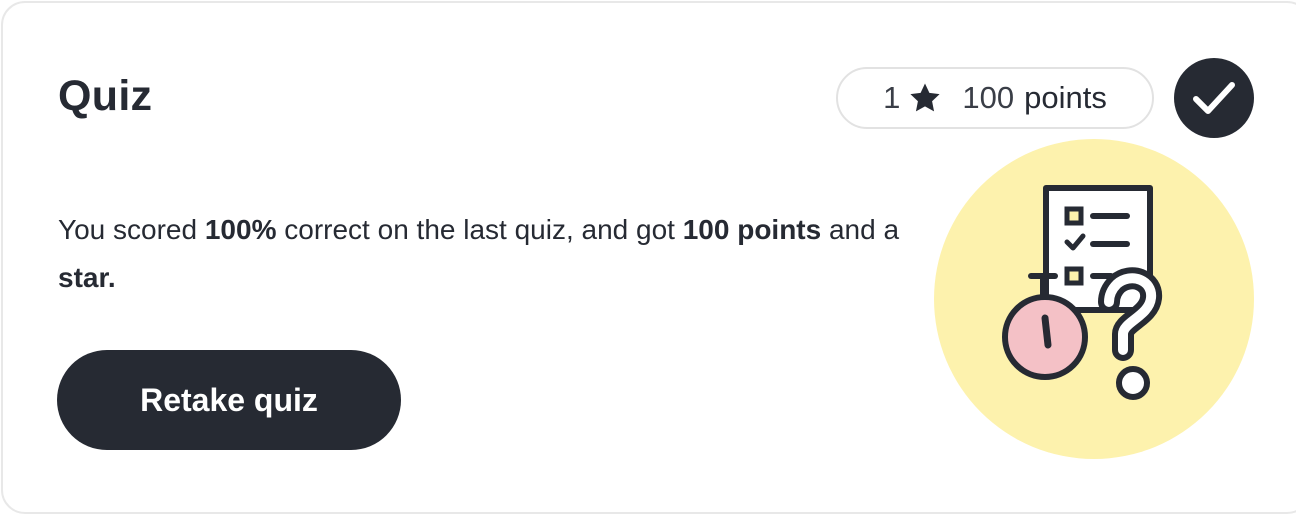 The height and width of the screenshot is (516, 1296). I want to click on score-pill: 1 100 points, so click(995, 98).